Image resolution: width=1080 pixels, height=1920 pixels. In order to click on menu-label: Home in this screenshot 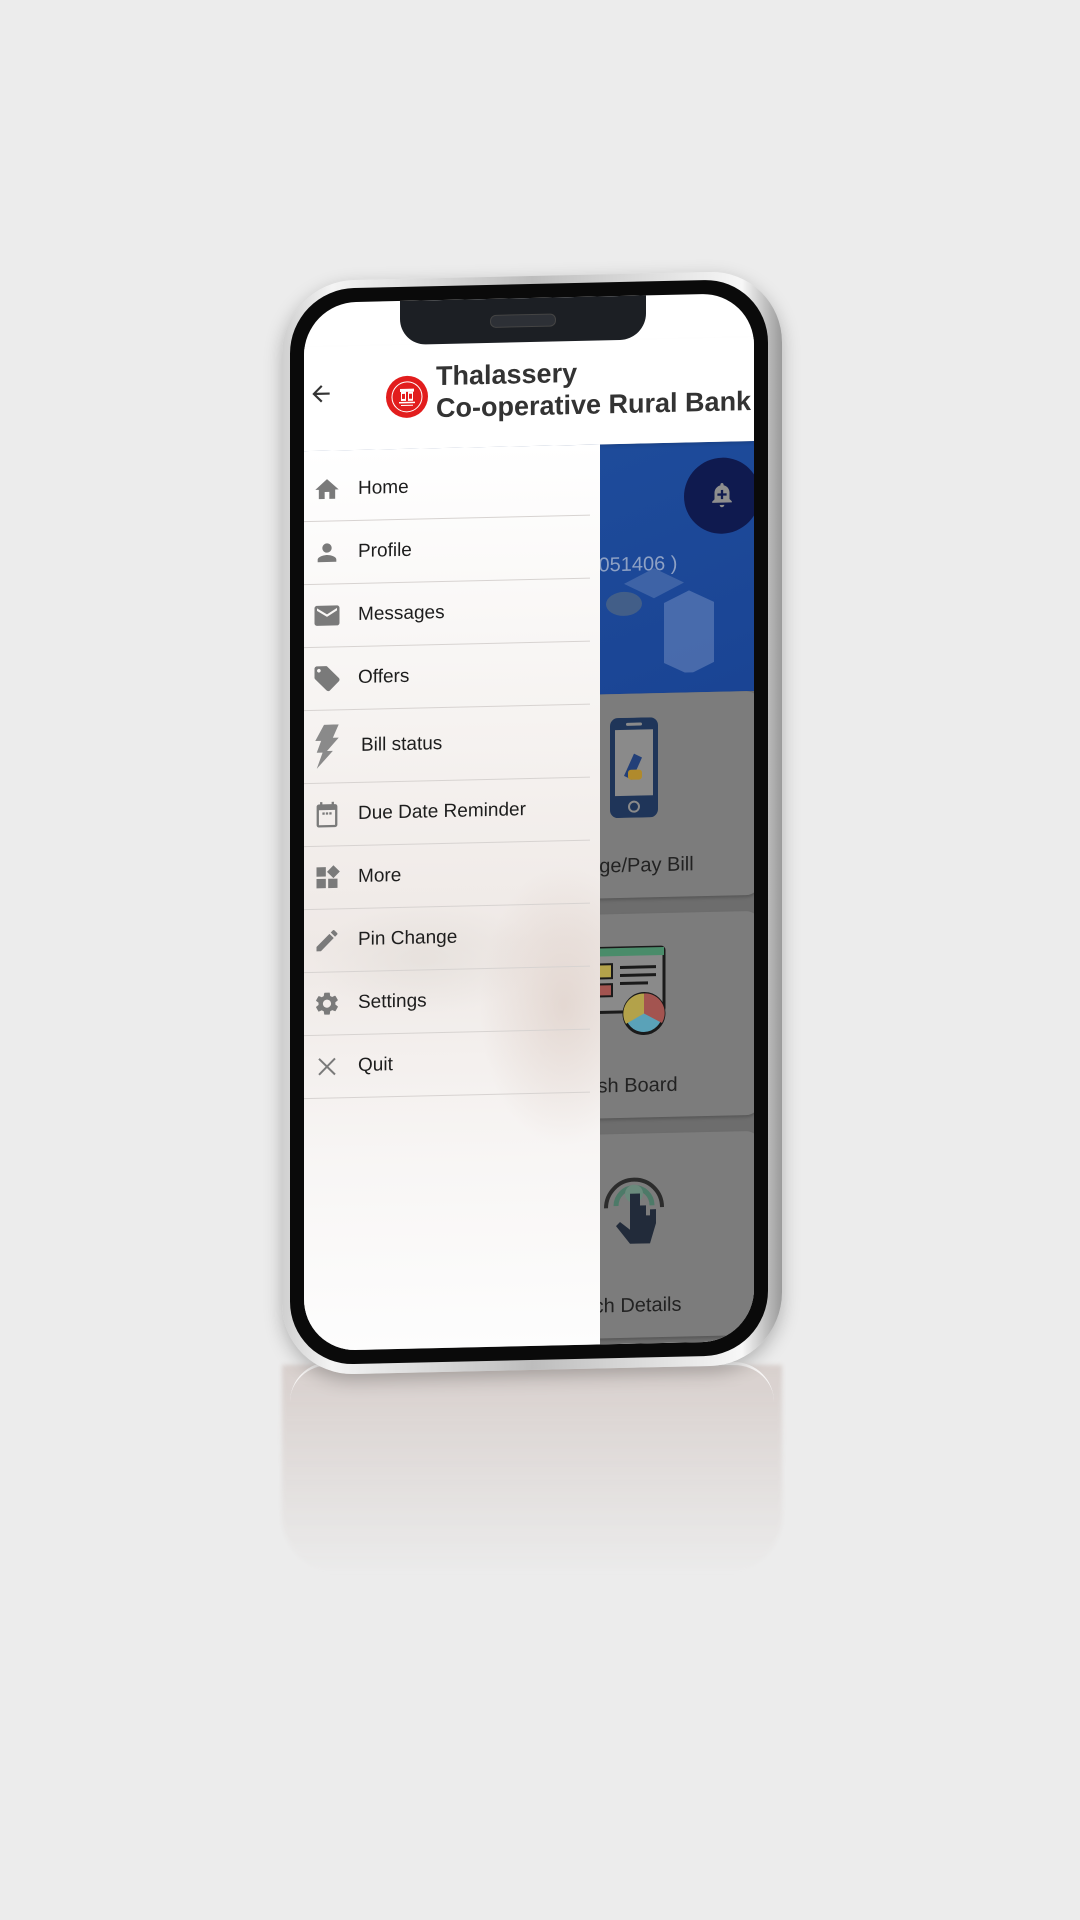, I will do `click(383, 487)`.